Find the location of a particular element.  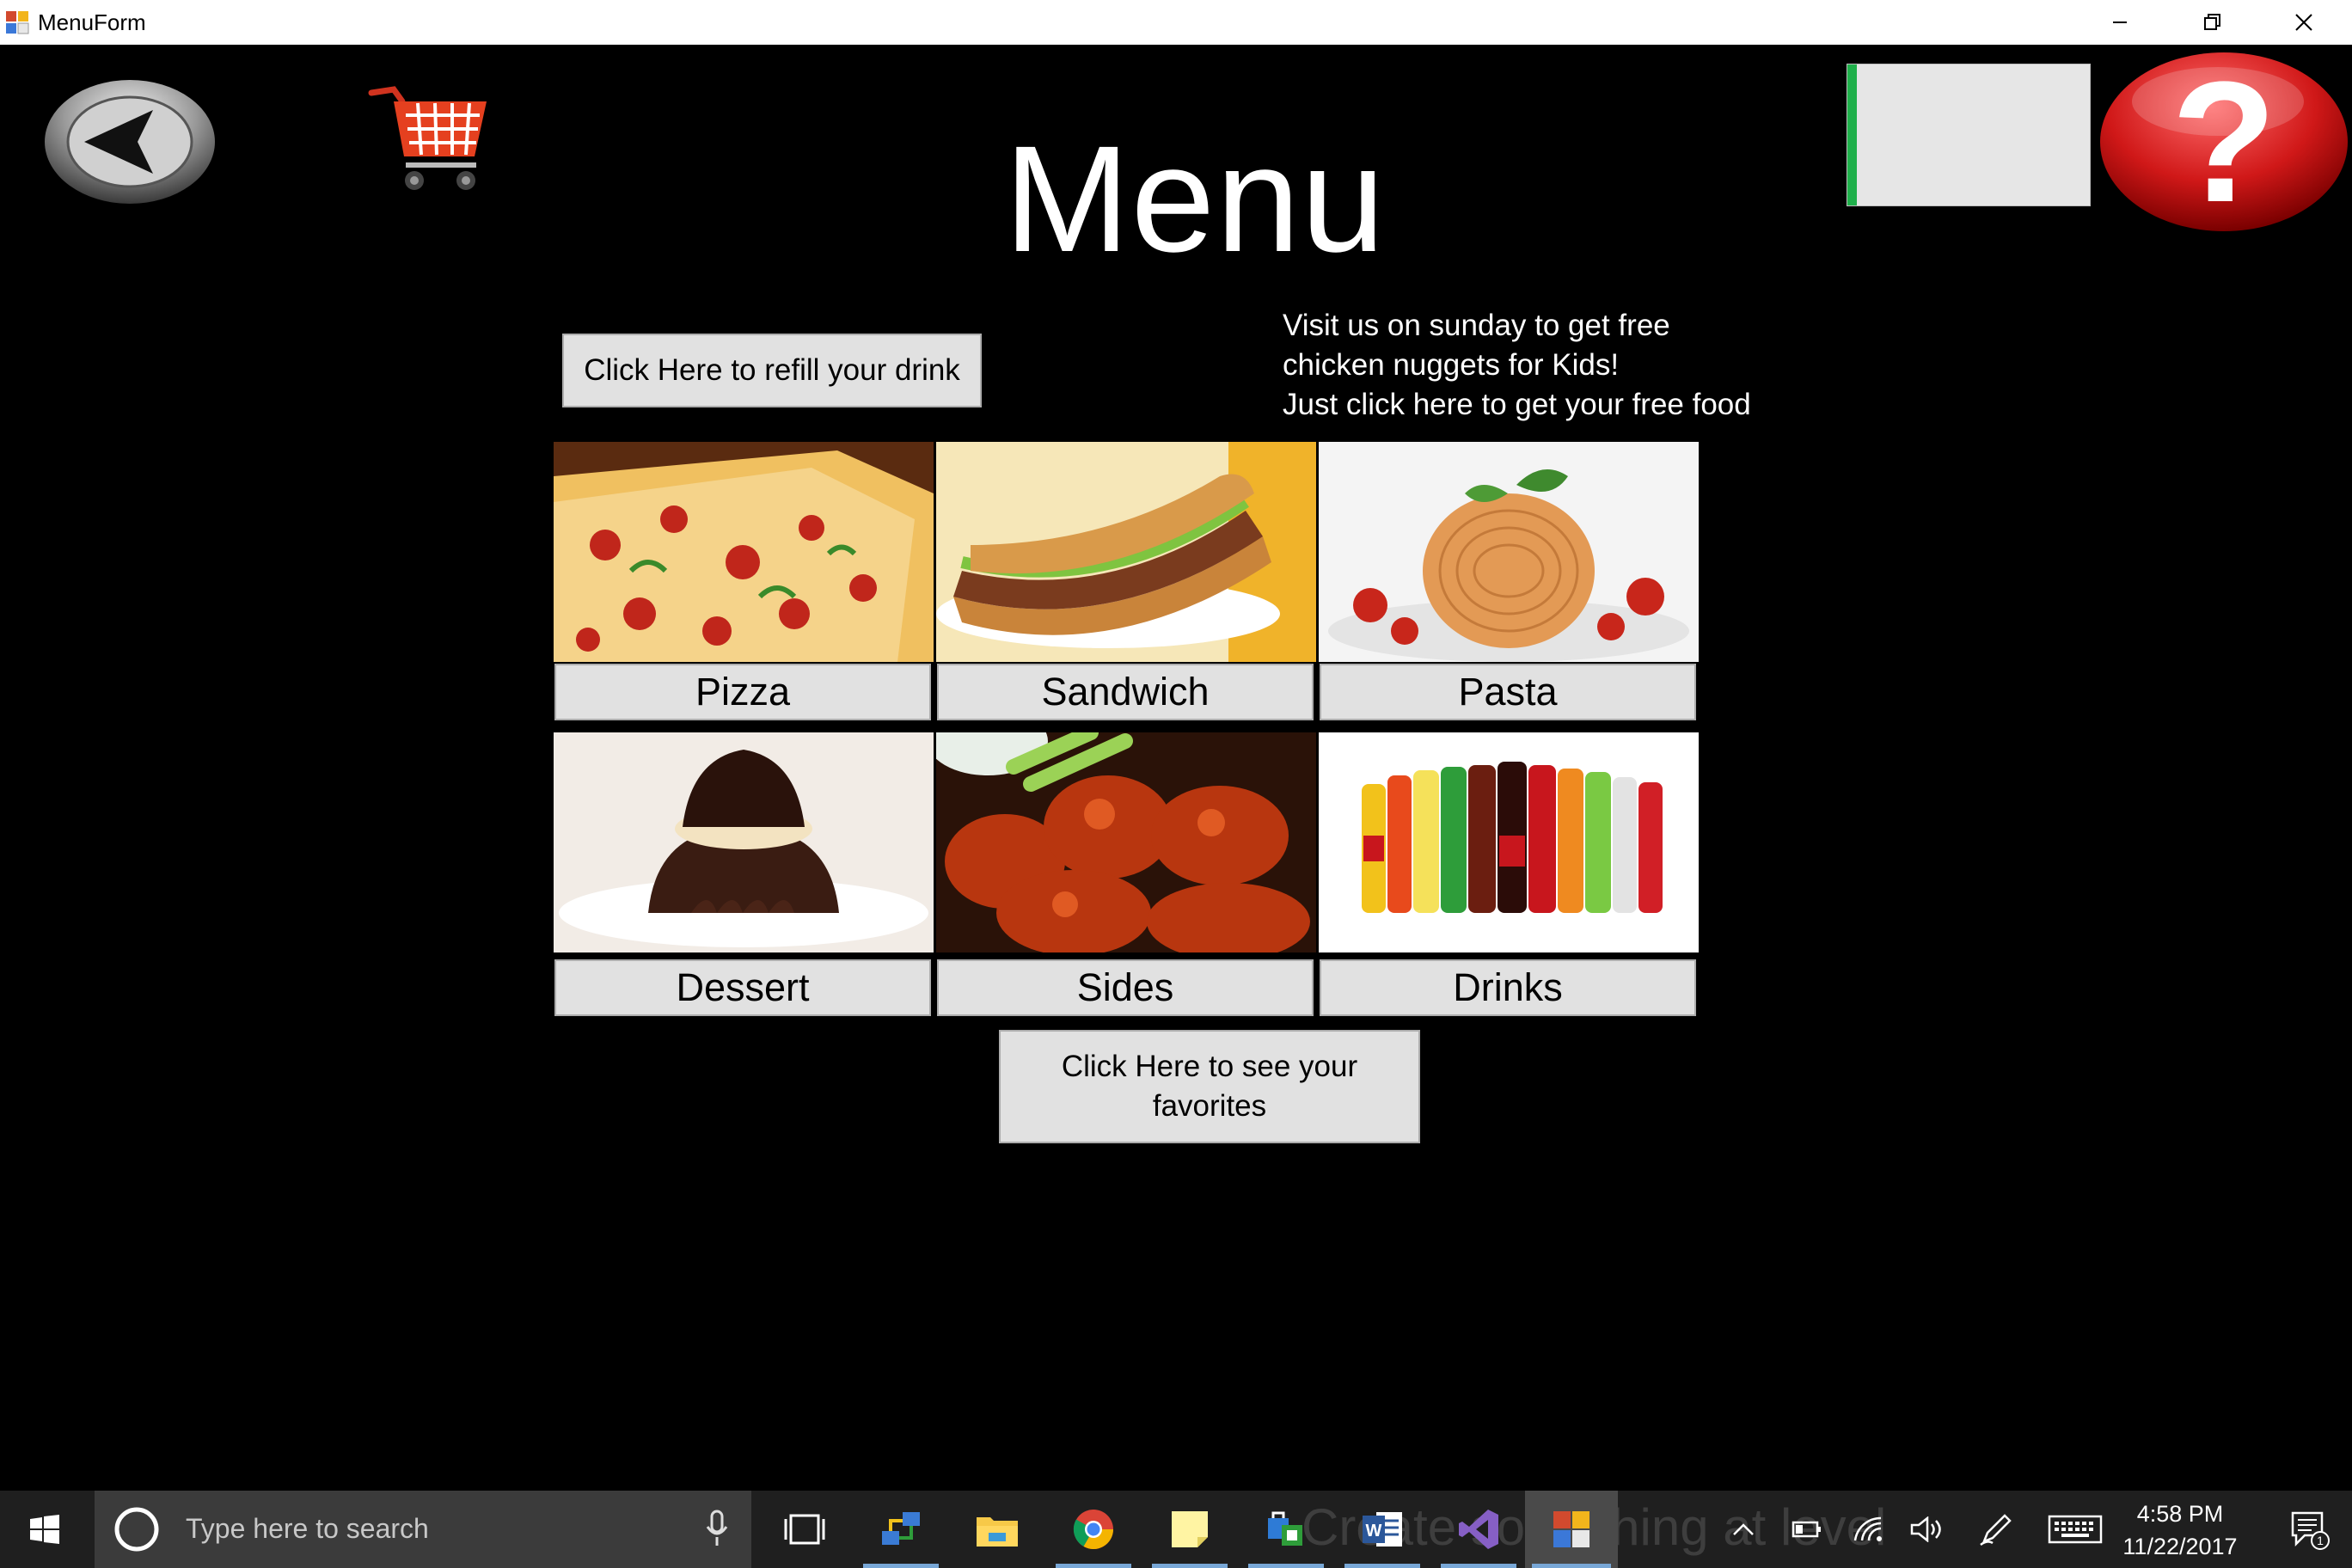

taskbar-app-store is located at coordinates (1286, 1529).